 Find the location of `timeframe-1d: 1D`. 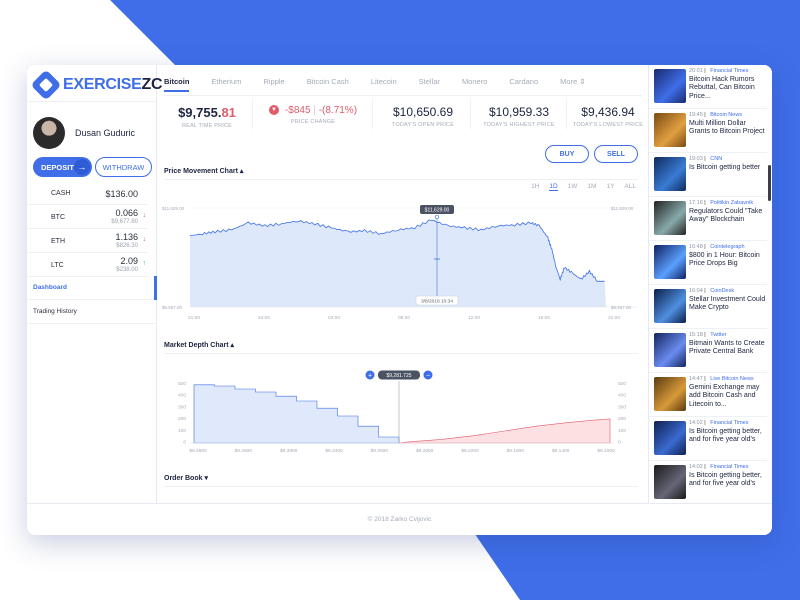

timeframe-1d: 1D is located at coordinates (553, 187).